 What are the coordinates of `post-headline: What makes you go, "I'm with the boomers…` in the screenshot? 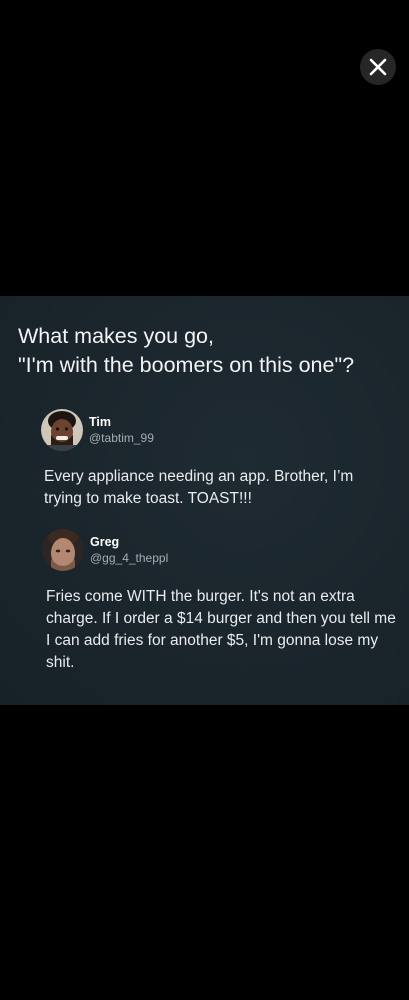 It's located at (186, 350).